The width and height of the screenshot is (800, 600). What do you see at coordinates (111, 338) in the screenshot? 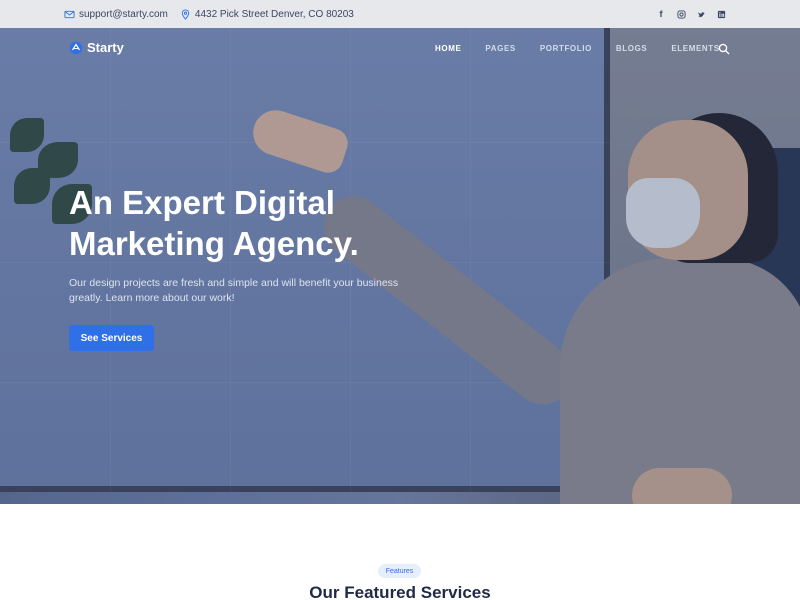
I see `see-services-button: See Services` at bounding box center [111, 338].